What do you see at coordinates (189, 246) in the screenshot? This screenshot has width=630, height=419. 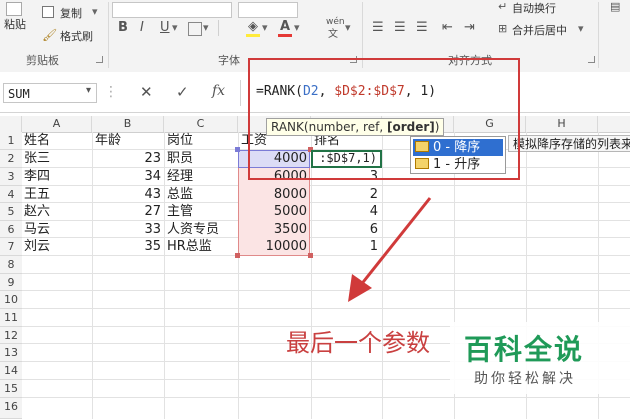 I see `cell-post: HR总监` at bounding box center [189, 246].